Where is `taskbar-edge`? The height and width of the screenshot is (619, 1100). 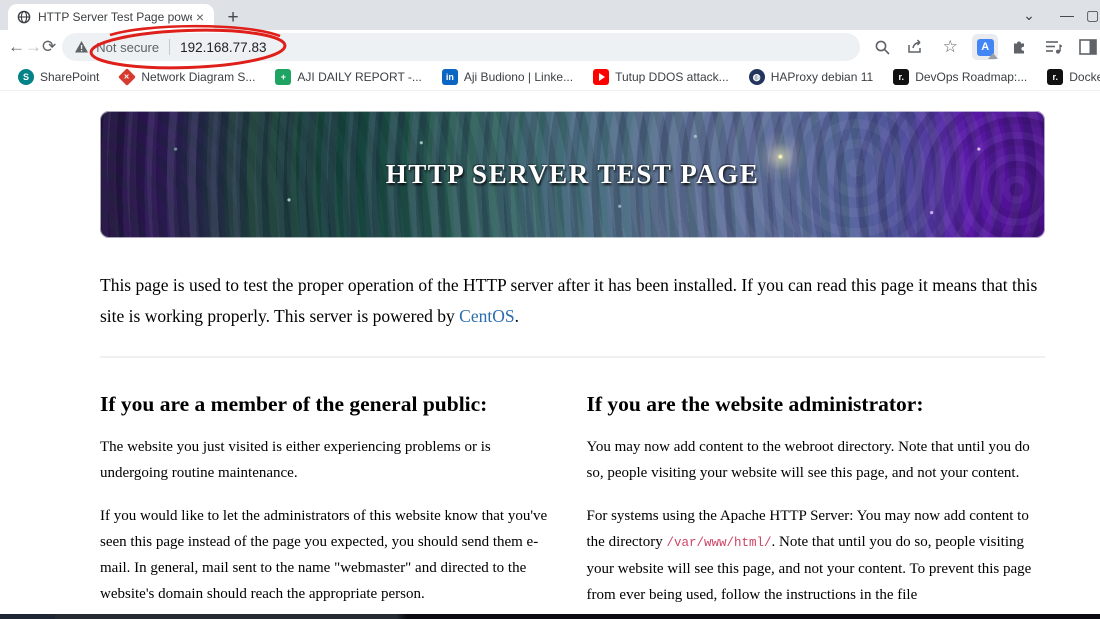
taskbar-edge is located at coordinates (550, 616).